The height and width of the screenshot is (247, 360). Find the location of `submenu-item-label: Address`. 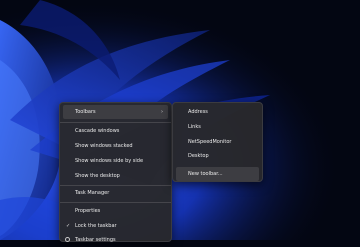

submenu-item-label: Address is located at coordinates (198, 112).